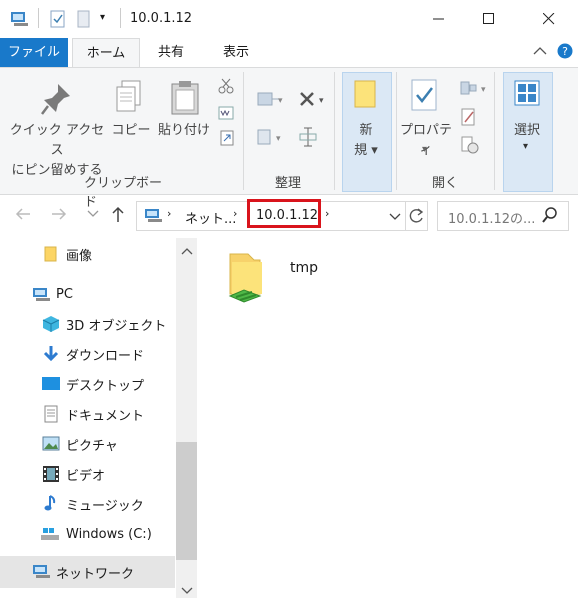 The height and width of the screenshot is (605, 578). What do you see at coordinates (59, 216) in the screenshot?
I see `forward-icon` at bounding box center [59, 216].